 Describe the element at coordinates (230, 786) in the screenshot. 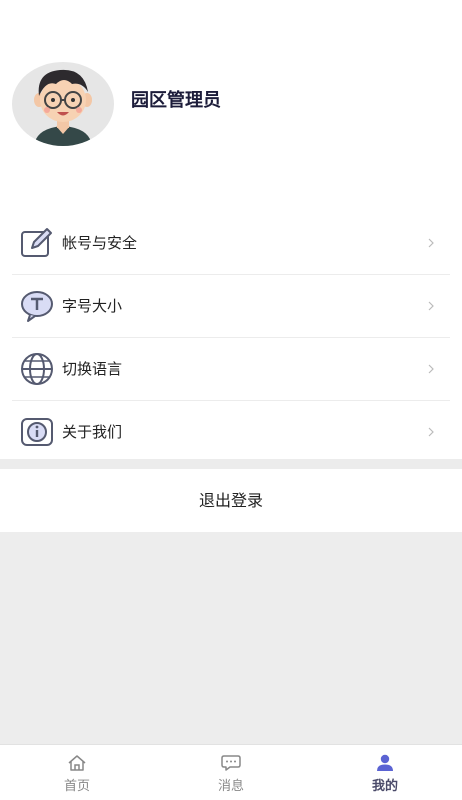

I see `tab-label: 消息` at that location.